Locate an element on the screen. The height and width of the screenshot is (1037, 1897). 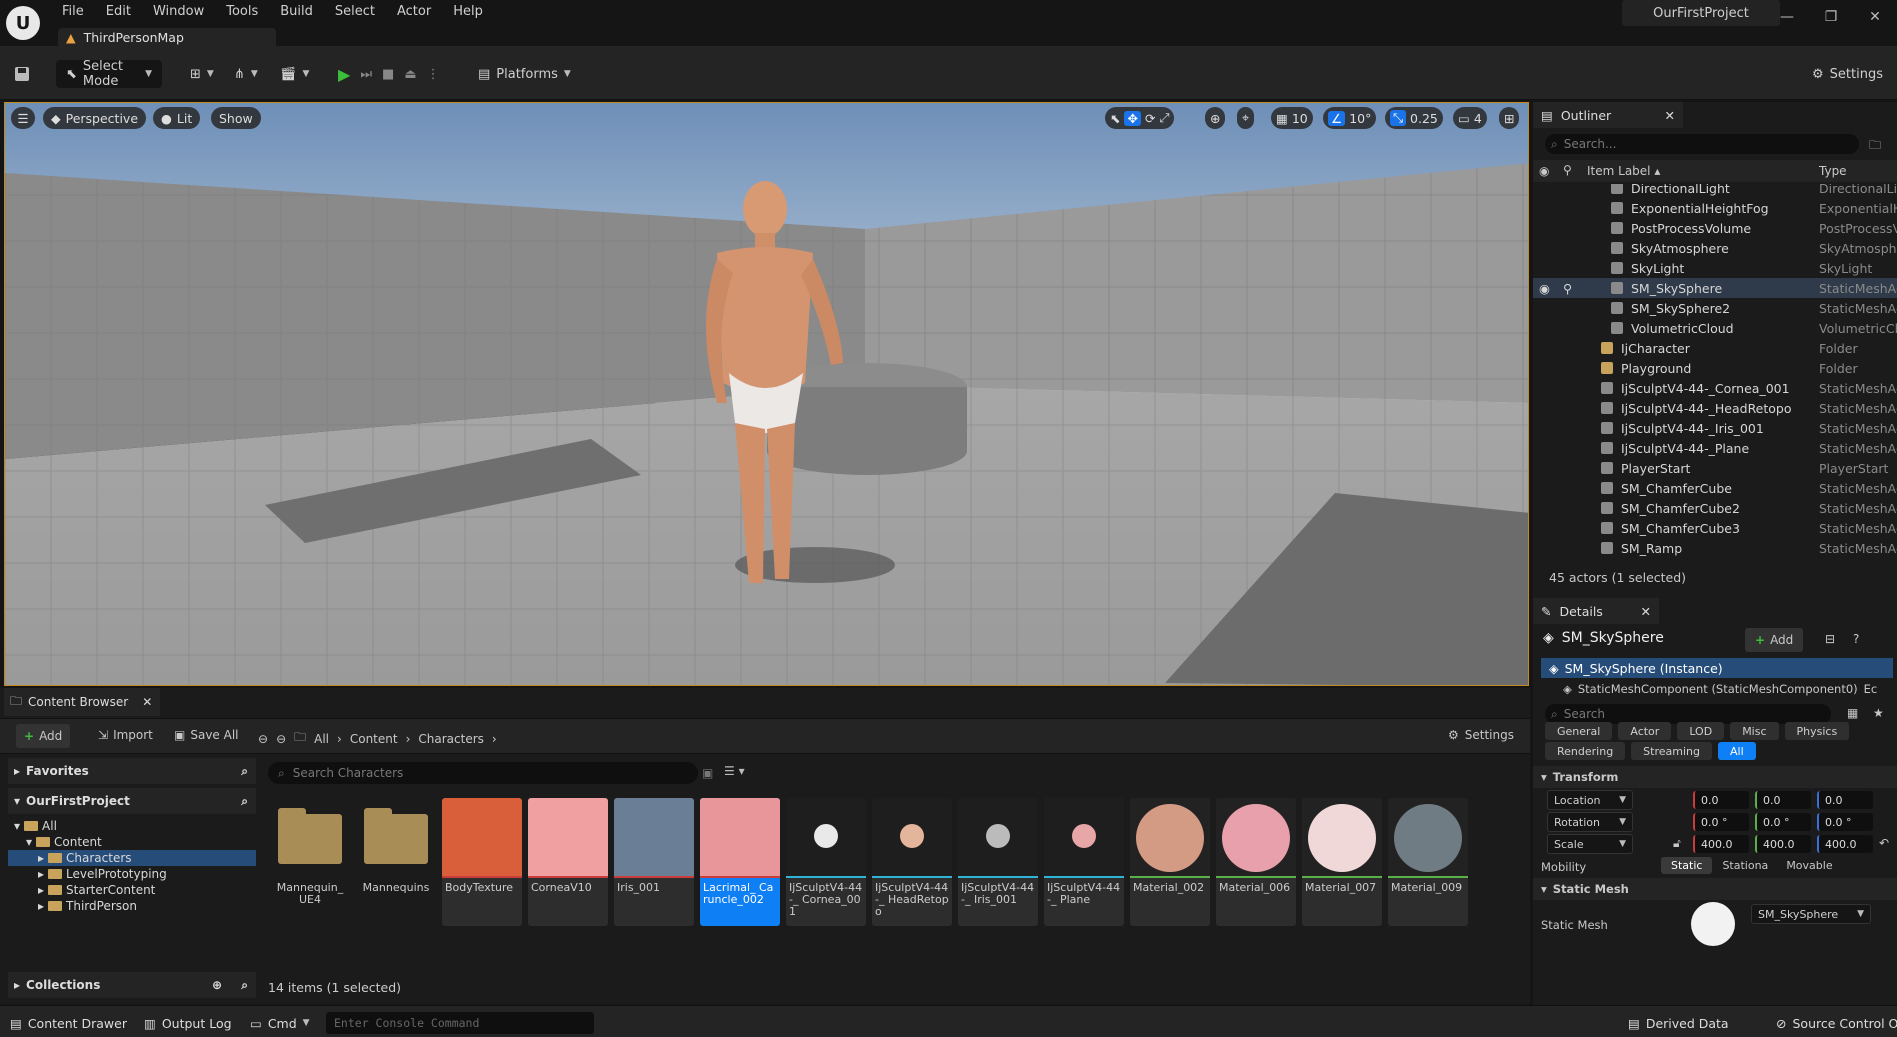
outliner-row: SM_ChamferCube StaticMeshAc is located at coordinates (1715, 488).